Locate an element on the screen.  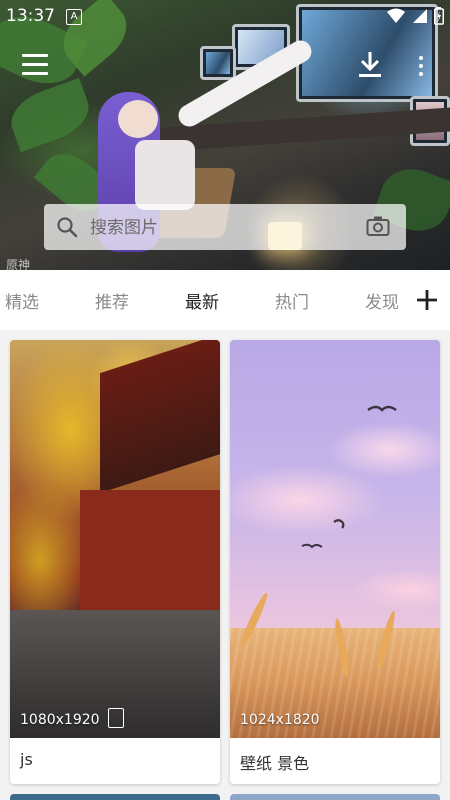
search-bar is located at coordinates (225, 227).